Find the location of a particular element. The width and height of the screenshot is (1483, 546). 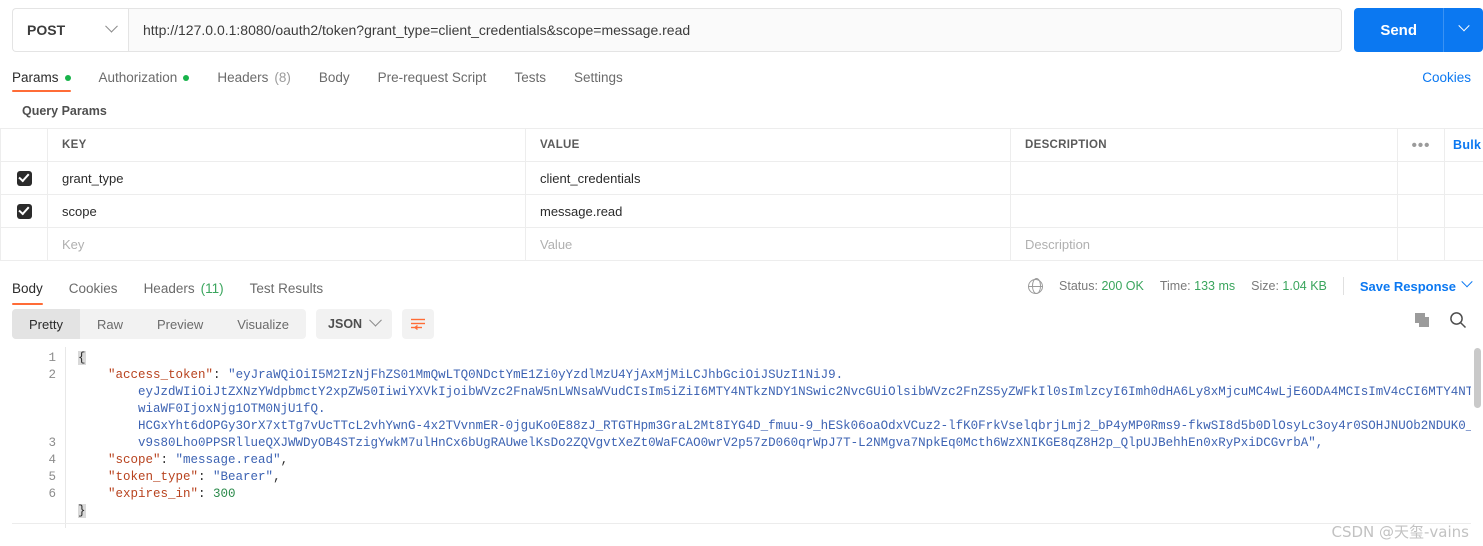

response-tab-headers: Headers (11) is located at coordinates (184, 293).